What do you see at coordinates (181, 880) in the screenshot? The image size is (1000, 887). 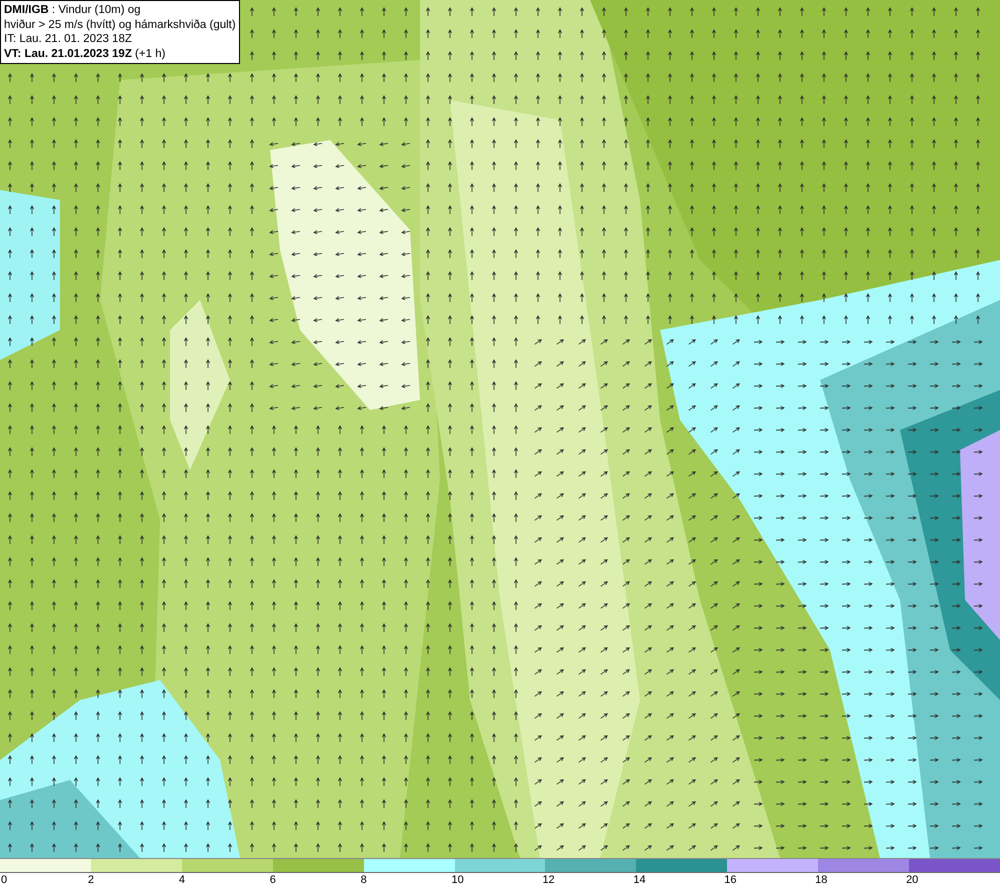 I see `legend-label: 4` at bounding box center [181, 880].